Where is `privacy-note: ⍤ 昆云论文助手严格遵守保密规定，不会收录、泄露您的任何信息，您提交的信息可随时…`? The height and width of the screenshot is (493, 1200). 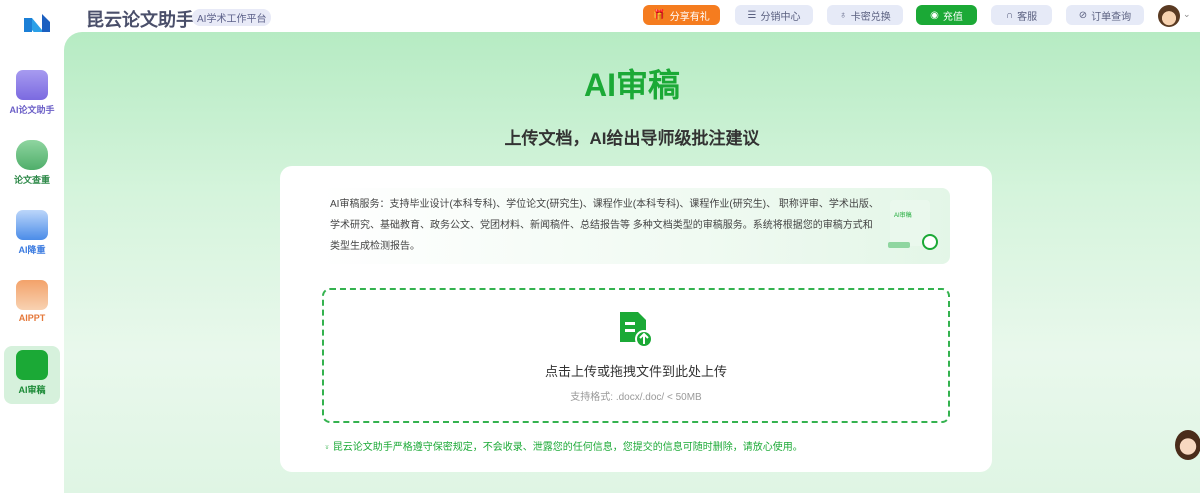
privacy-note: ⍤ 昆云论文助手严格遵守保密规定，不会收录、泄露您的任何信息，您提交的信息可随时… is located at coordinates (563, 447).